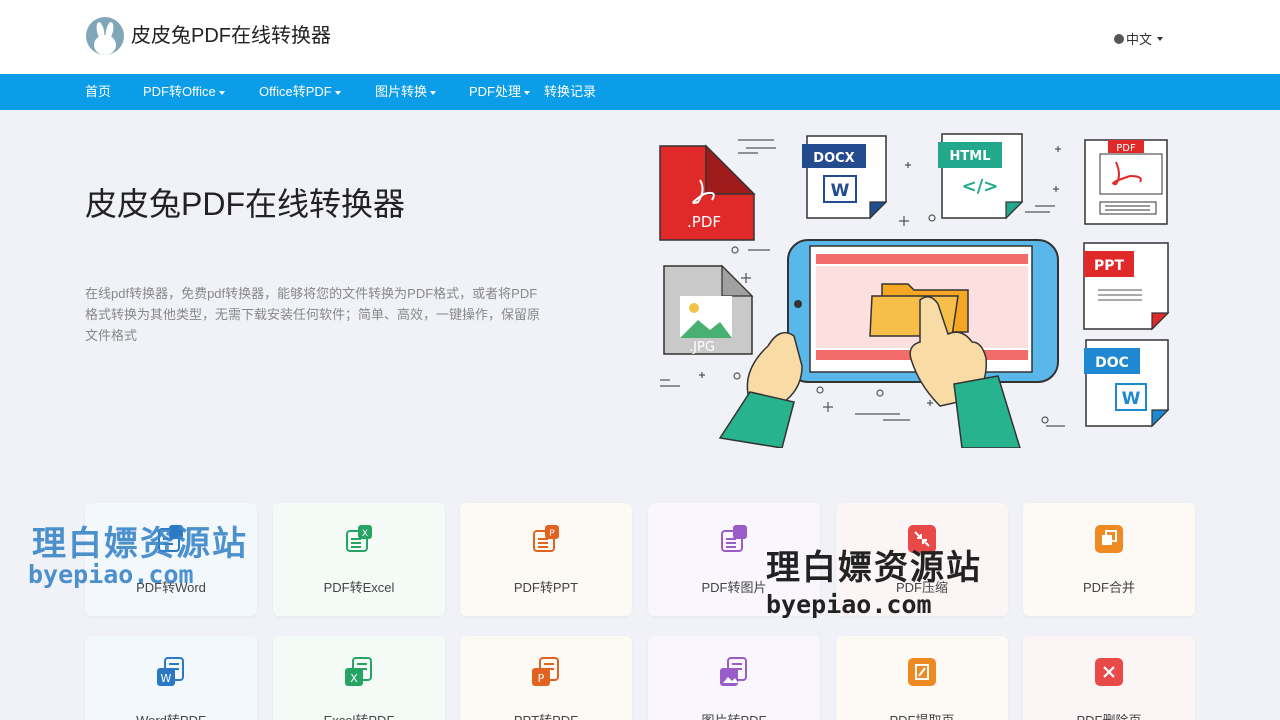 The image size is (1280, 720). I want to click on hero-title: 皮皮兔PDF在线转换器, so click(245, 204).